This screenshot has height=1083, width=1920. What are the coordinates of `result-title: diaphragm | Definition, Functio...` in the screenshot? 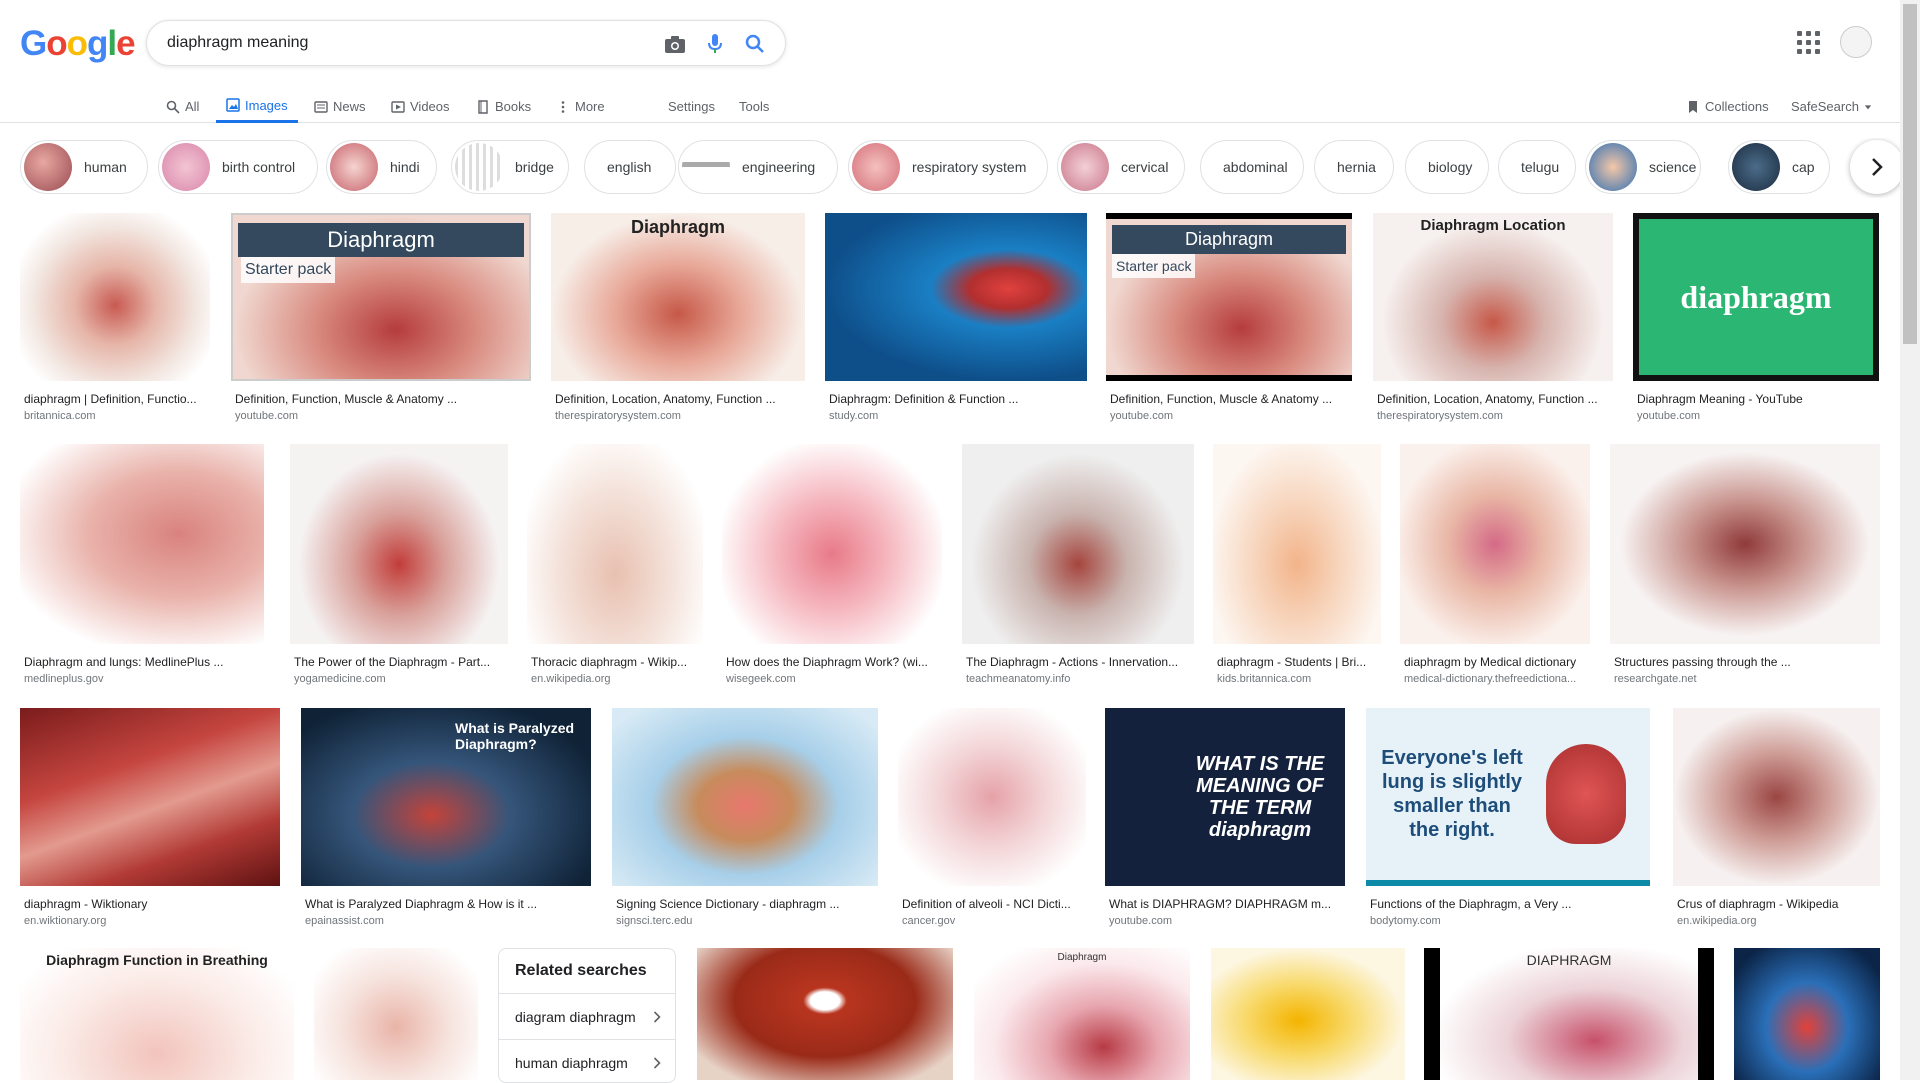 It's located at (117, 399).